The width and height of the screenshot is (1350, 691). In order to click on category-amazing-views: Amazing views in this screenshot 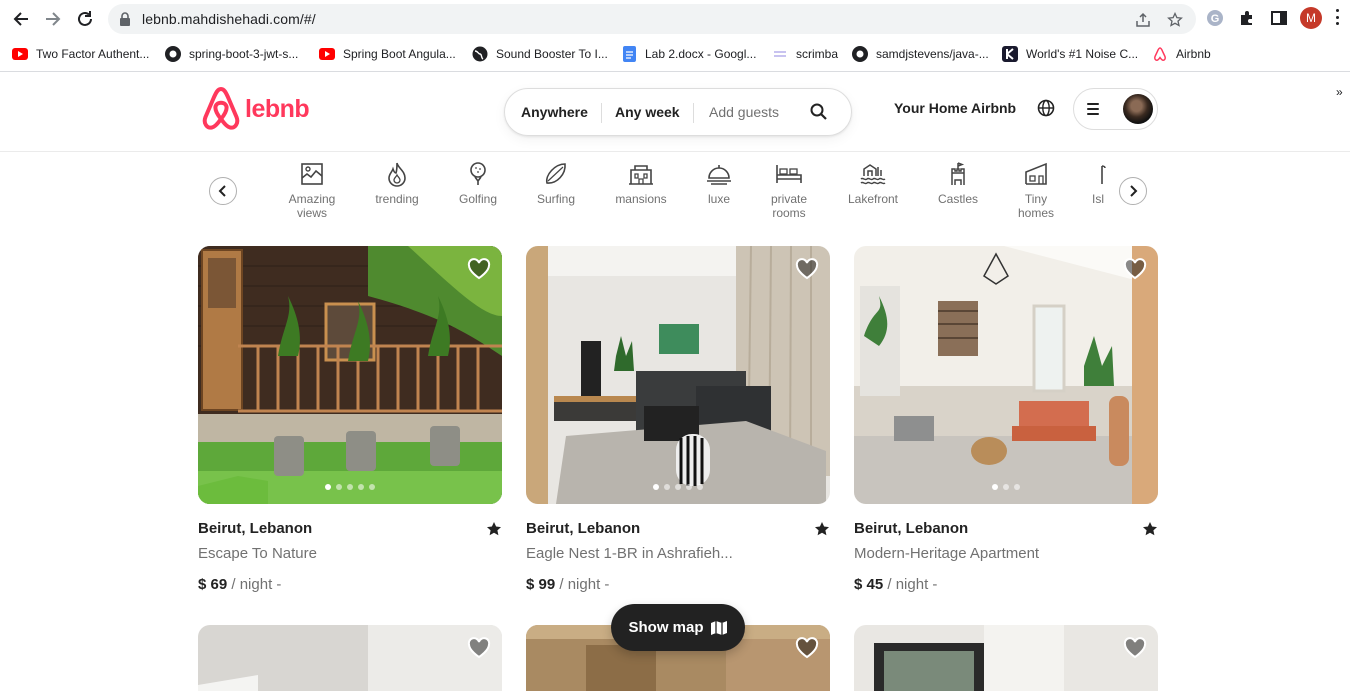, I will do `click(312, 190)`.